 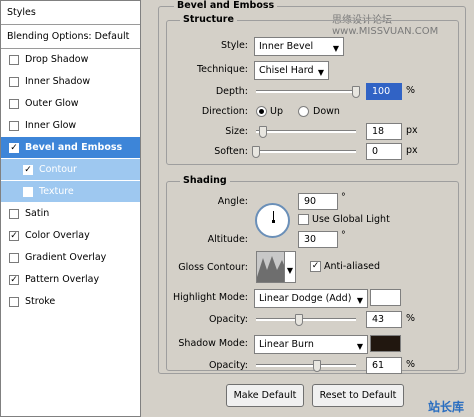 I want to click on style-label: Style:, so click(x=234, y=45).